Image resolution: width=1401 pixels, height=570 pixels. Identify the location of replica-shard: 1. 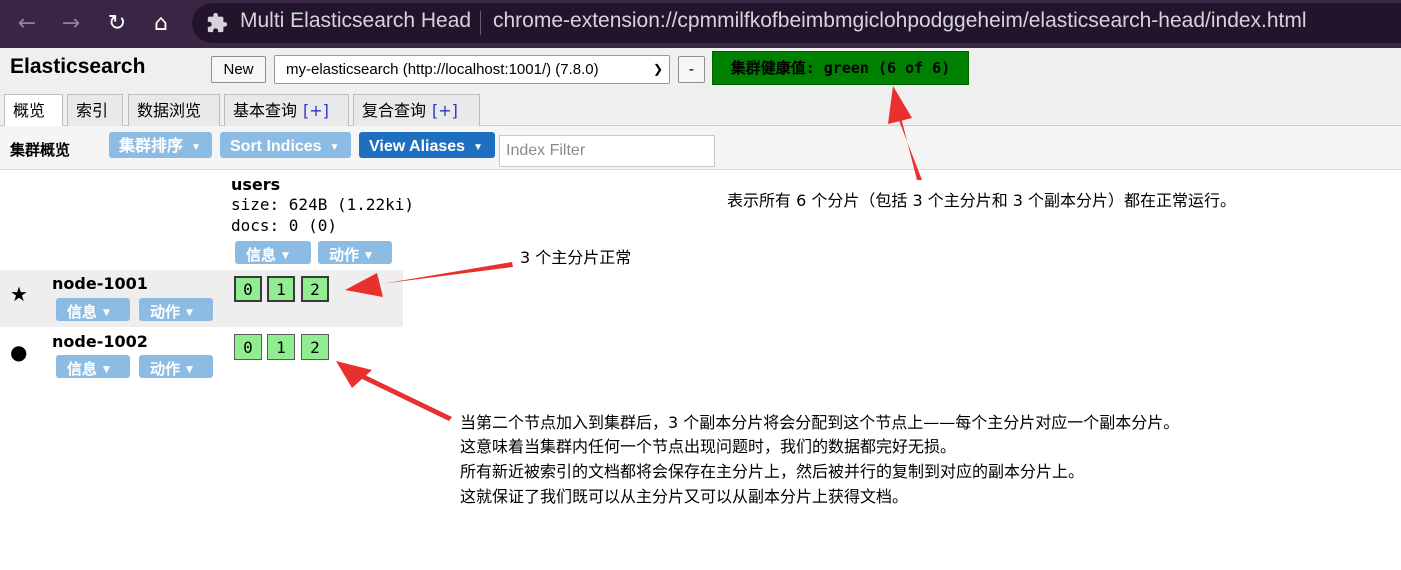
(281, 347).